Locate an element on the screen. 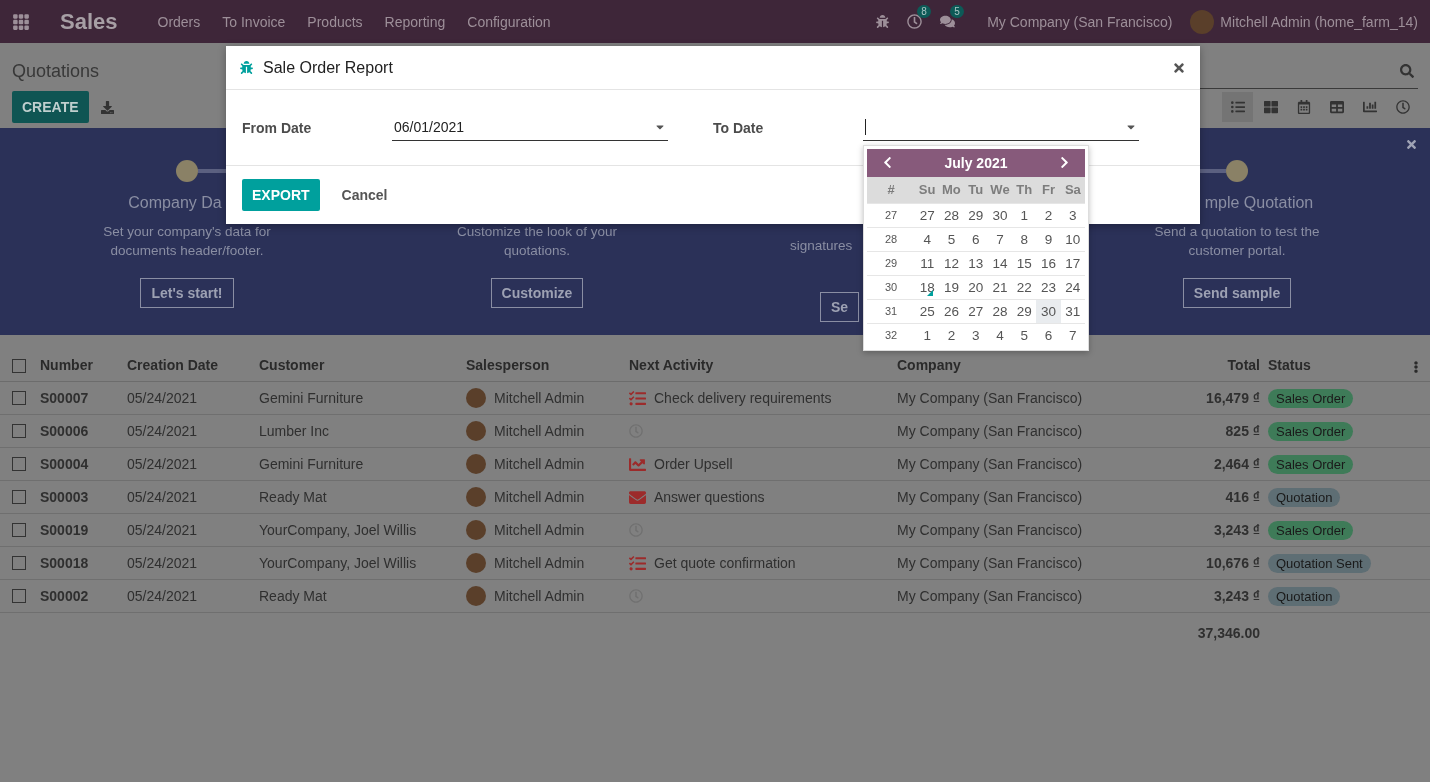  table-cell: S00007 is located at coordinates (64, 398).